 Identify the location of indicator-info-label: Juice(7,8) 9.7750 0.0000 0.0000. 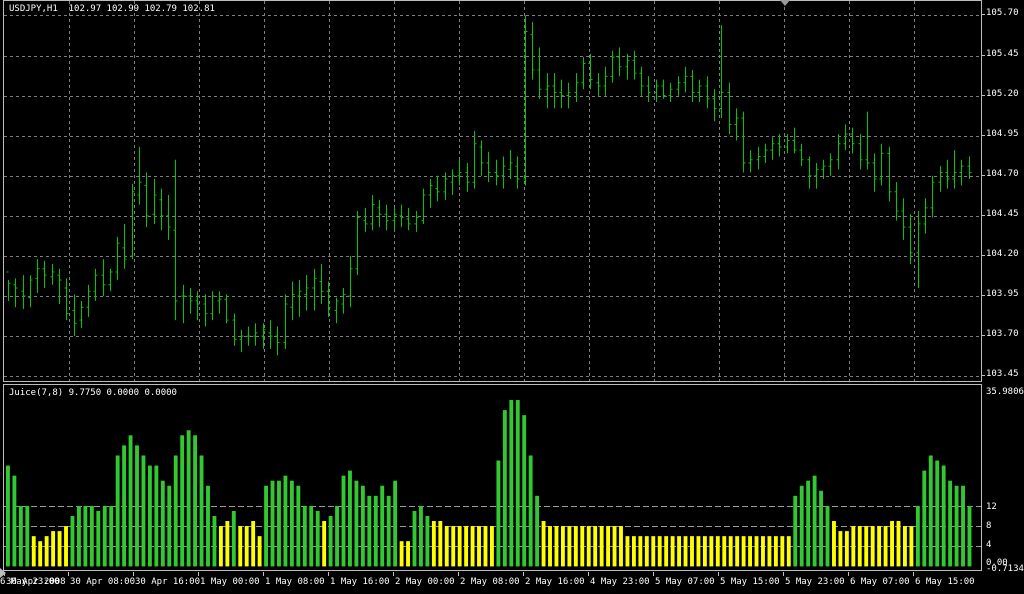
(93, 393).